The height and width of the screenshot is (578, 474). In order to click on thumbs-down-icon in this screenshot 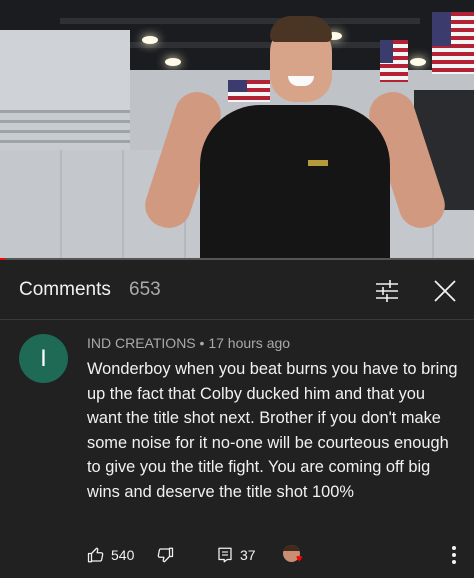, I will do `click(165, 555)`.